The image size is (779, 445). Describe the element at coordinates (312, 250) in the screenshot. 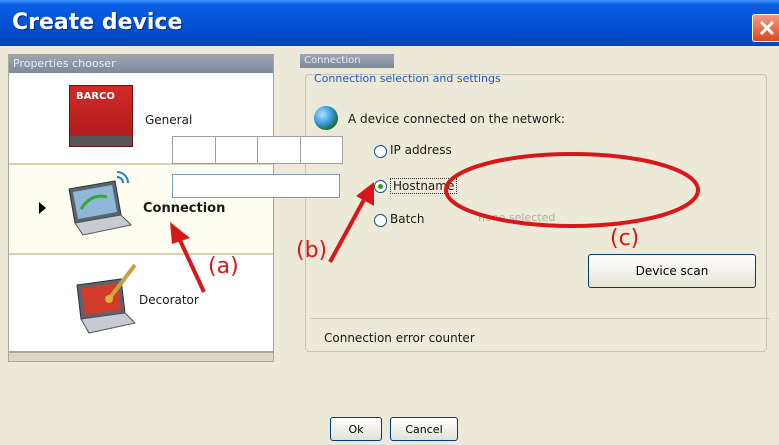

I see `annotation-label-b: (b)` at that location.